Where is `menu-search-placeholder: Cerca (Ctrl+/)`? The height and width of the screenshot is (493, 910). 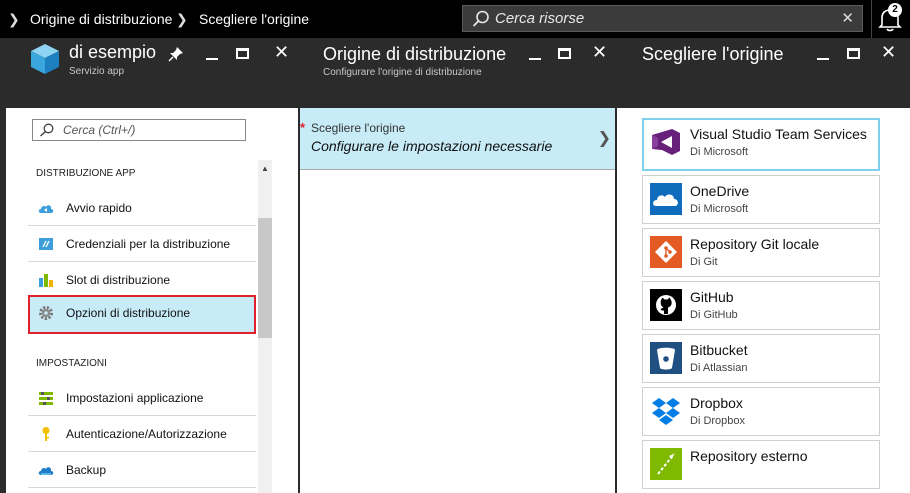
menu-search-placeholder: Cerca (Ctrl+/) is located at coordinates (99, 130).